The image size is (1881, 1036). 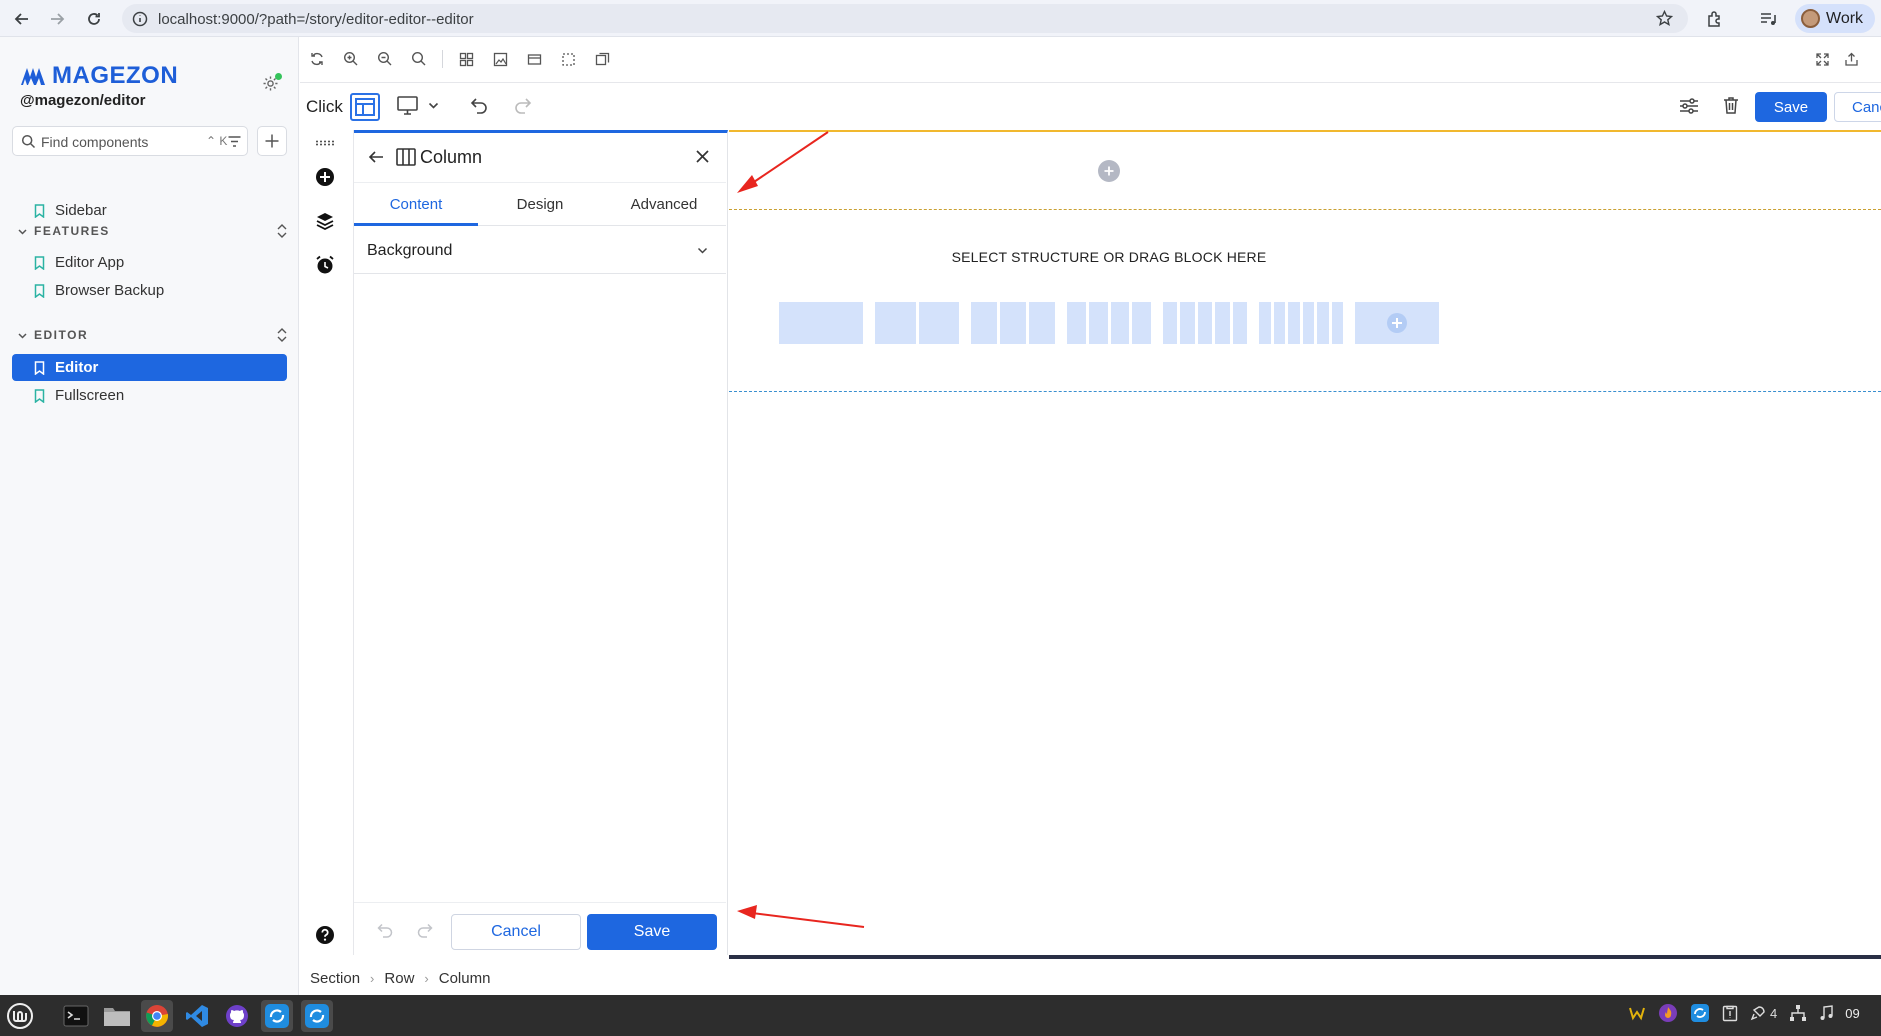 I want to click on breadcrumb-item-row: Row, so click(x=399, y=978).